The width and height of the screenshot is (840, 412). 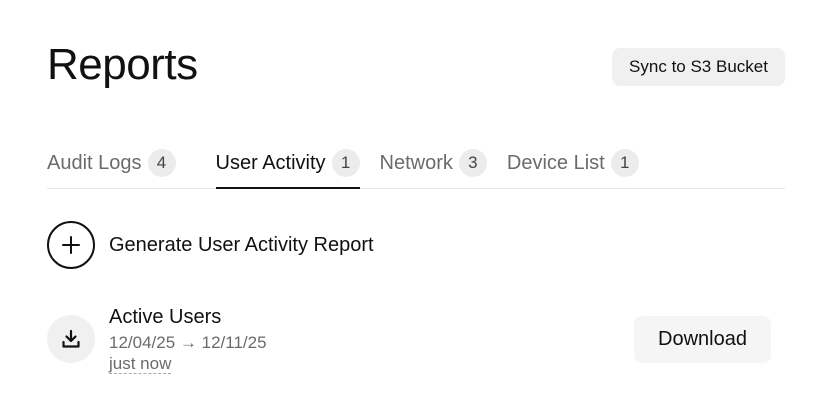 I want to click on tab-label: Audit Logs, so click(x=94, y=162).